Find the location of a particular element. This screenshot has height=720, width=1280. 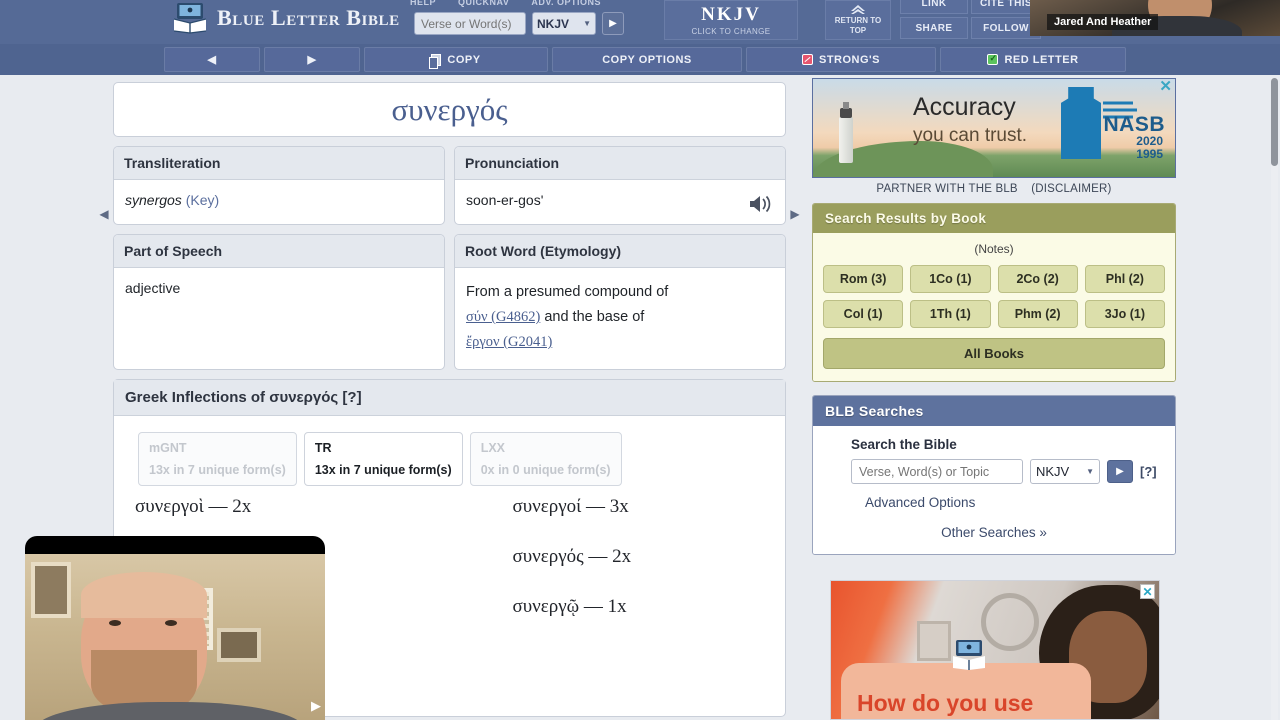

search-results-title: Search Results by Book is located at coordinates (994, 218).